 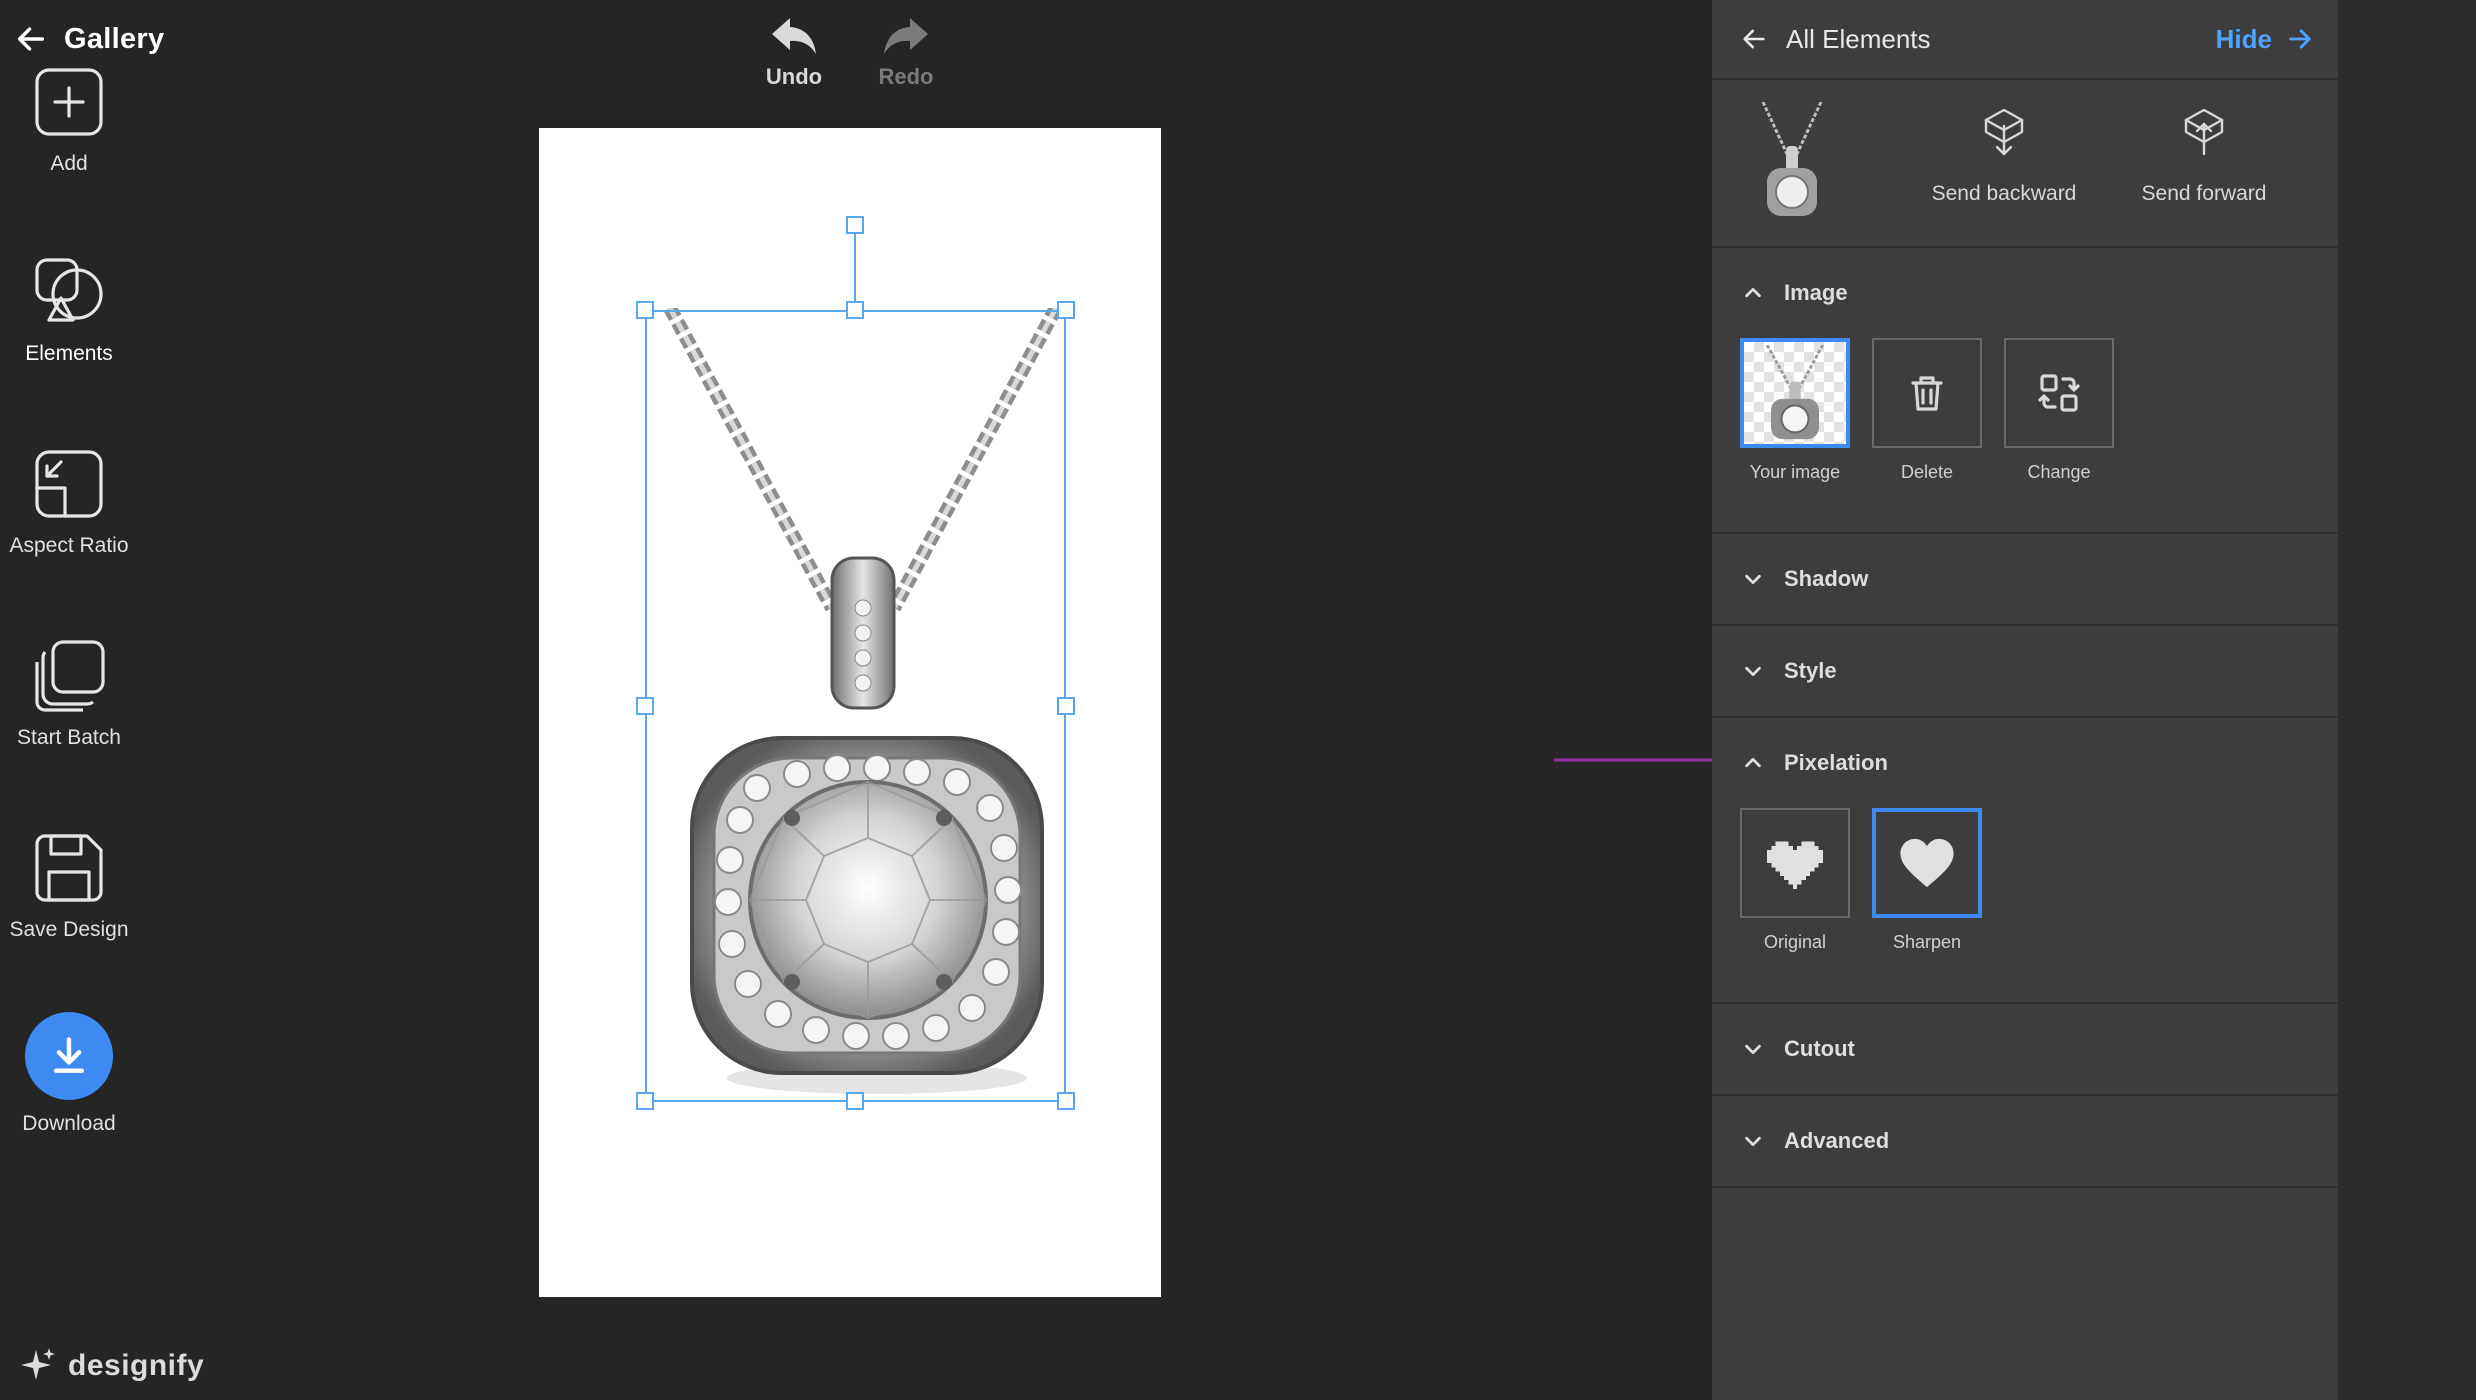 I want to click on delete-image-tile: Delete, so click(x=1927, y=410).